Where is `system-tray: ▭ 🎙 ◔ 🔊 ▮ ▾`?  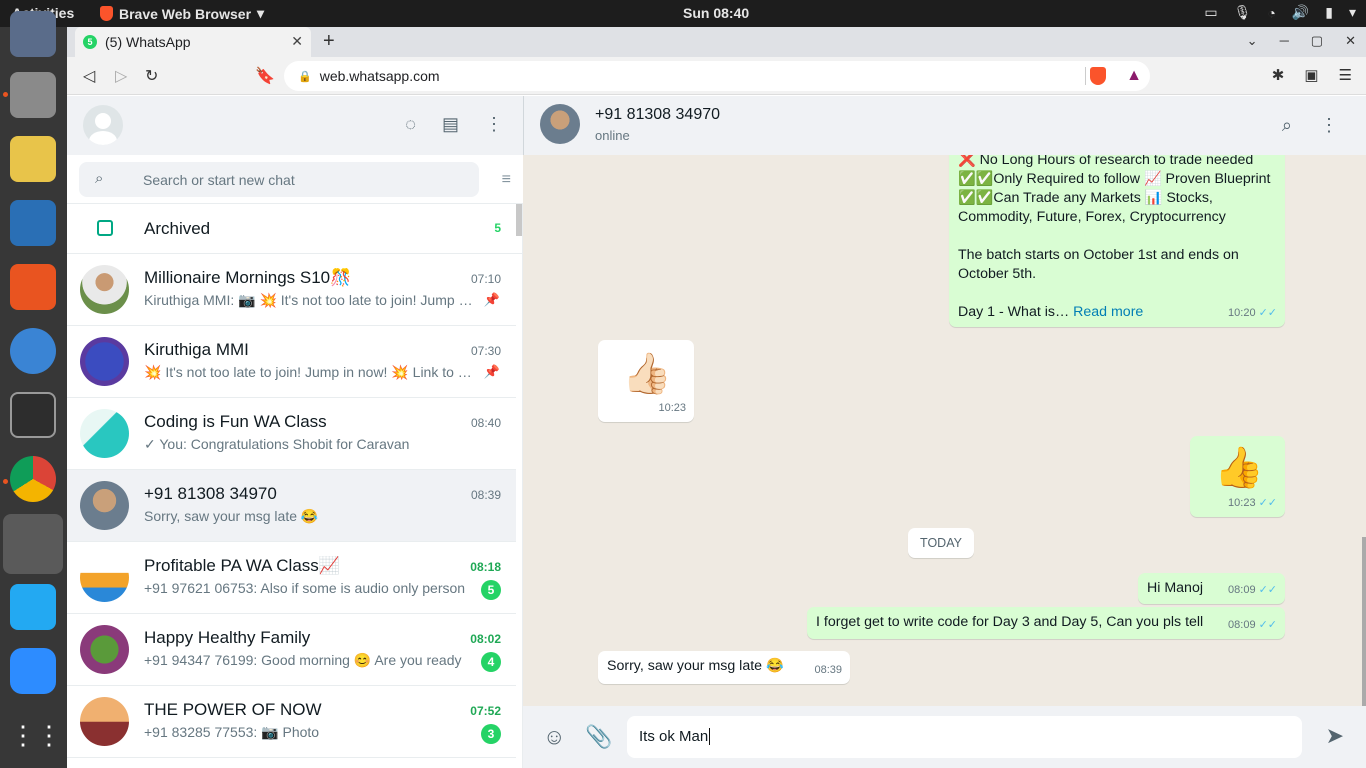
system-tray: ▭ 🎙 ◔ 🔊 ▮ ▾ is located at coordinates (1280, 12).